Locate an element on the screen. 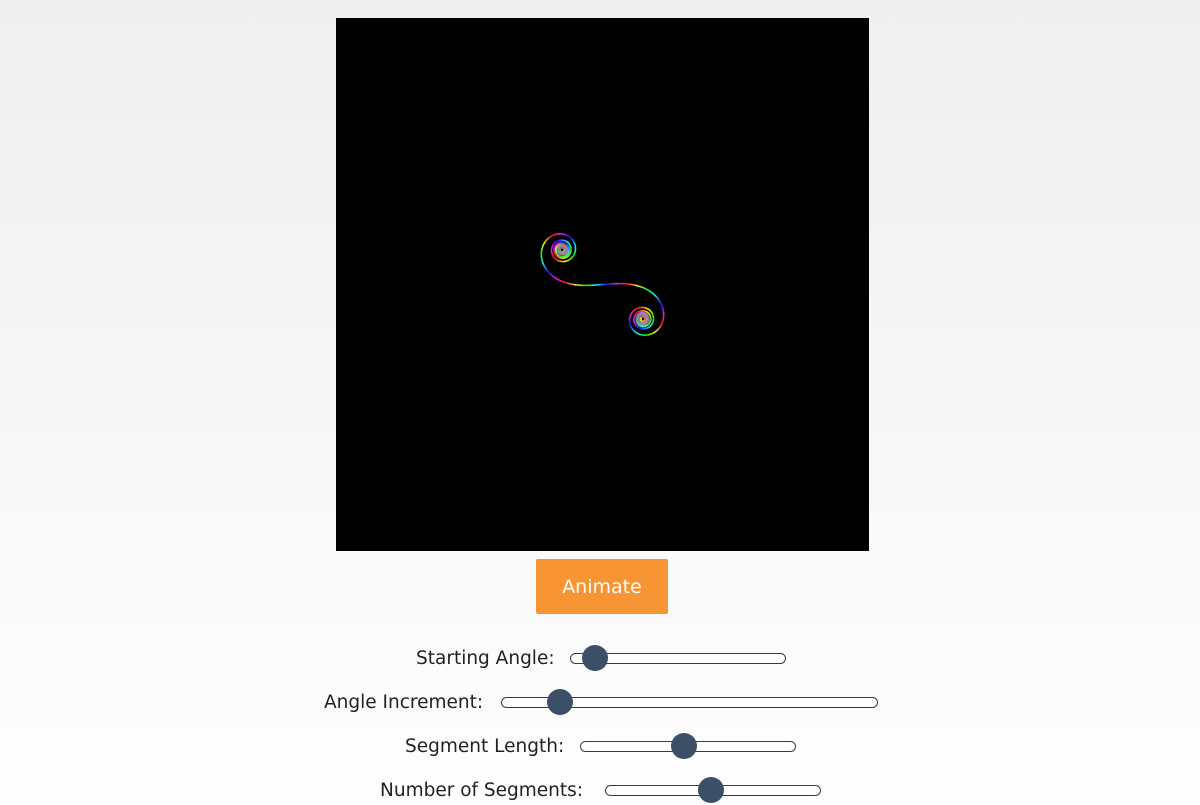 Image resolution: width=1200 pixels, height=805 pixels. angle-increment-label: Angle Increment: is located at coordinates (404, 702).